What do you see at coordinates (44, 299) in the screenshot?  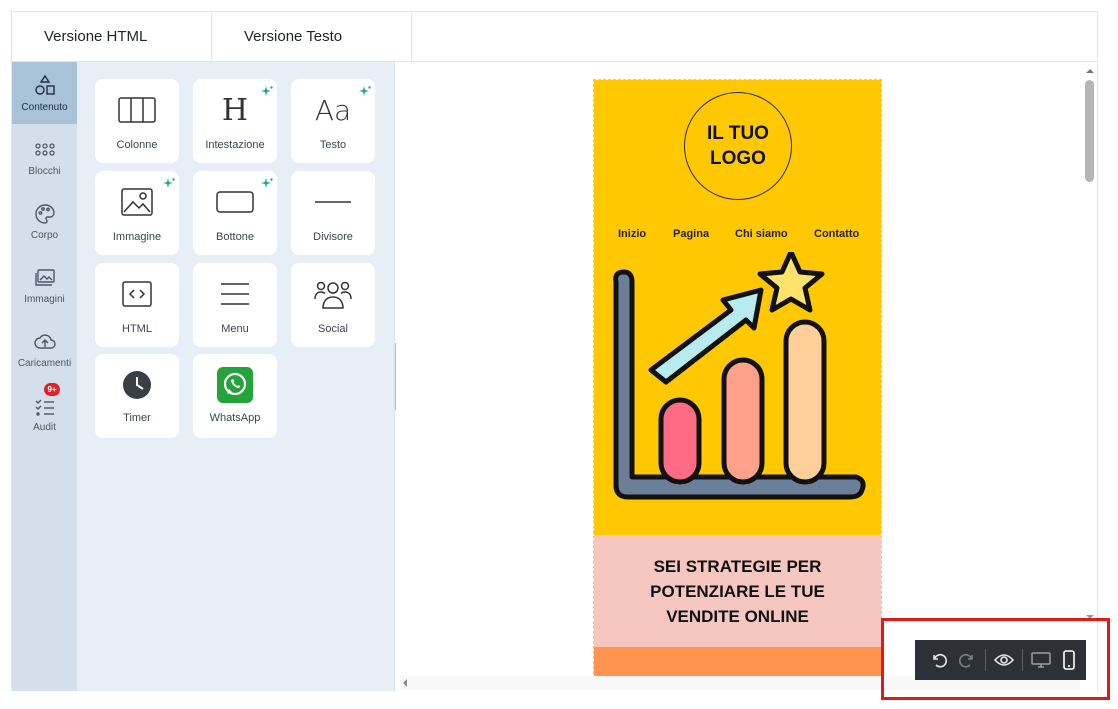 I see `sidebar-item-label: Immagini` at bounding box center [44, 299].